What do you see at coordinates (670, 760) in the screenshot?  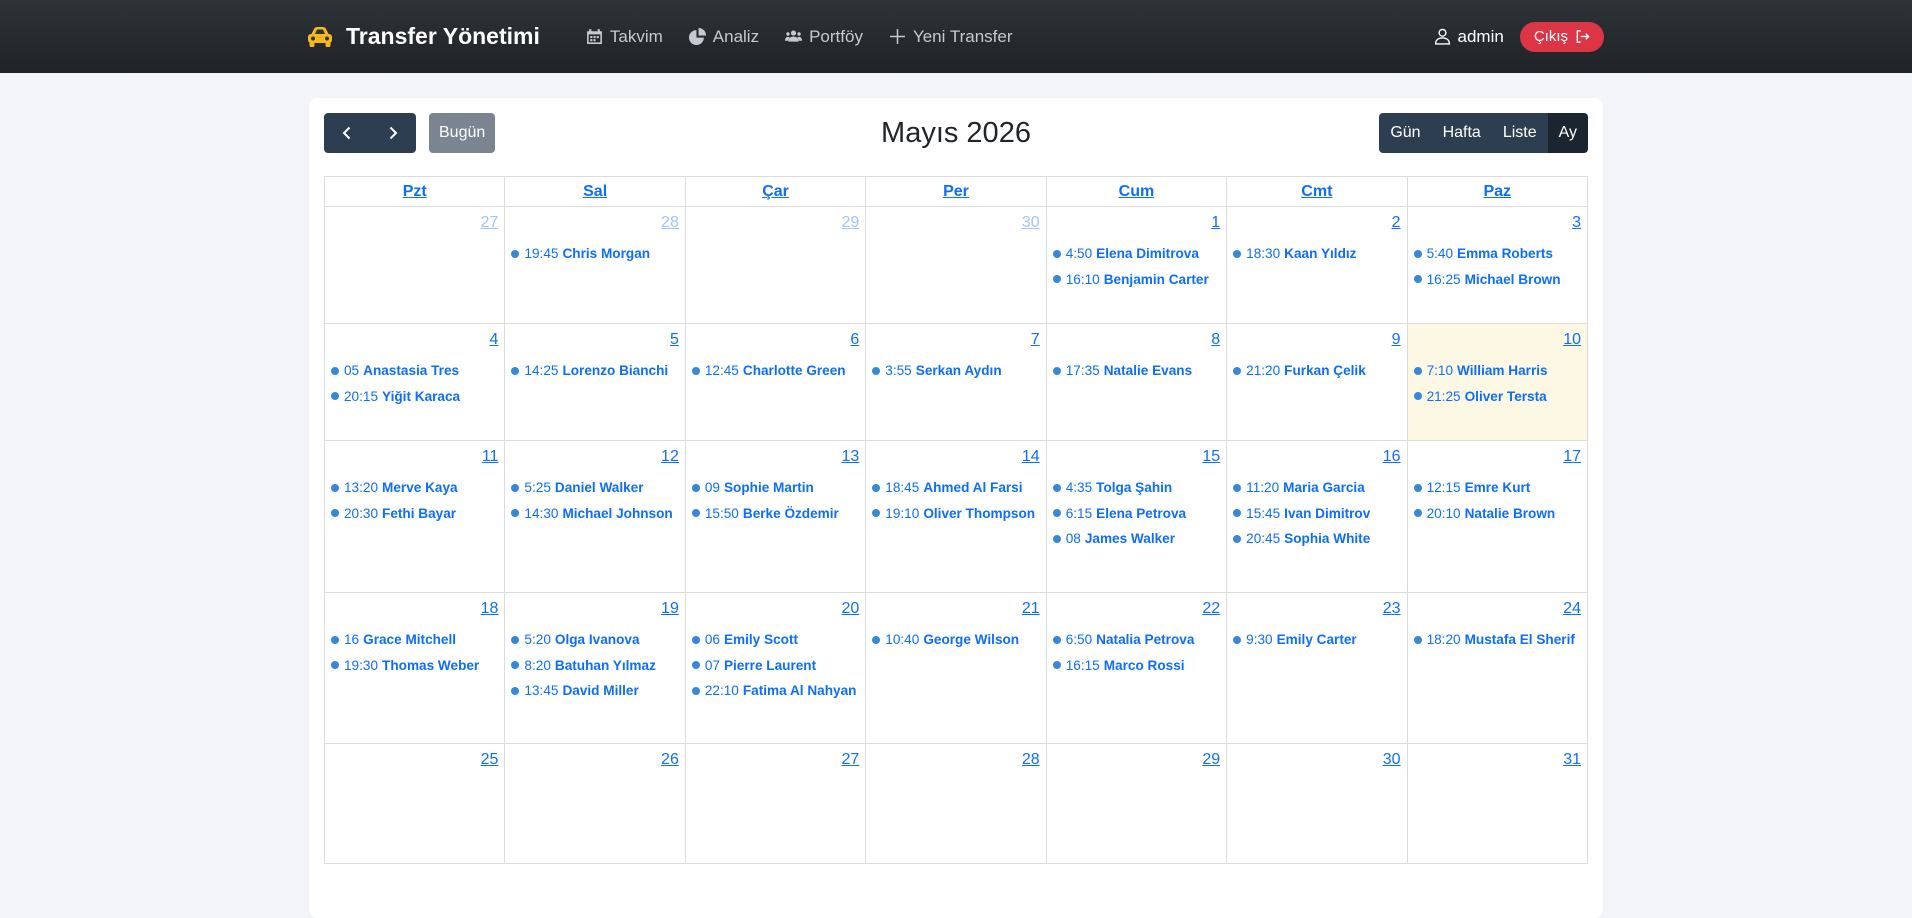 I see `day-number: 26` at bounding box center [670, 760].